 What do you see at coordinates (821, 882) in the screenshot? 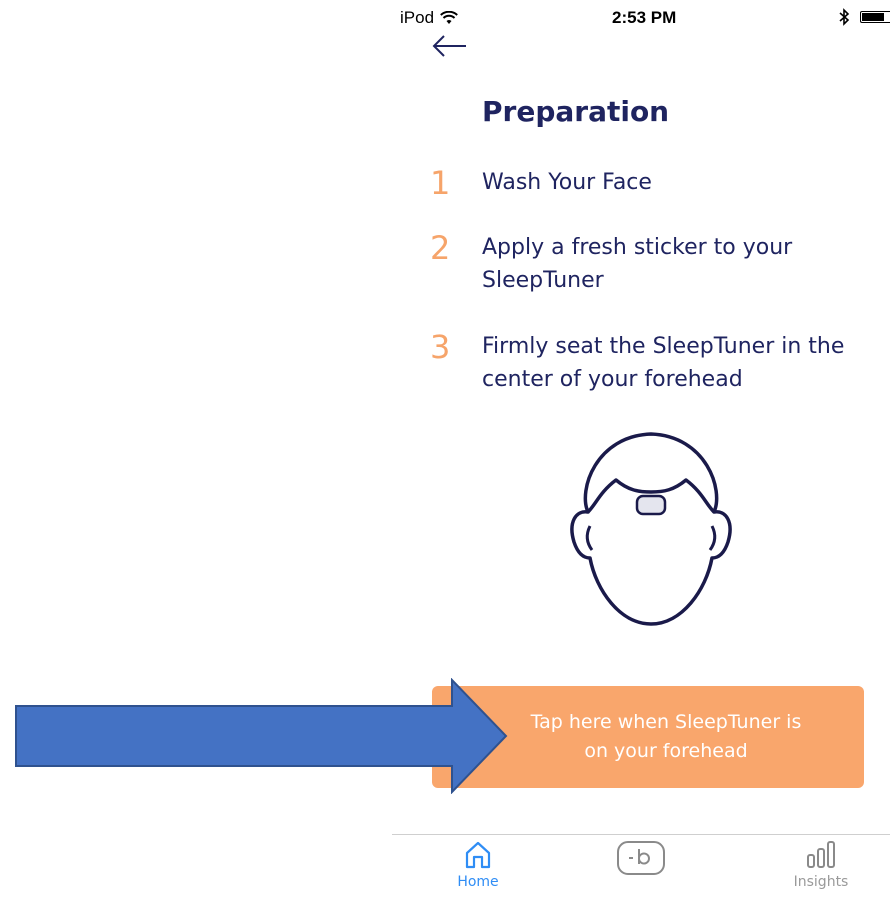
I see `tab-insights-label: Insights` at bounding box center [821, 882].